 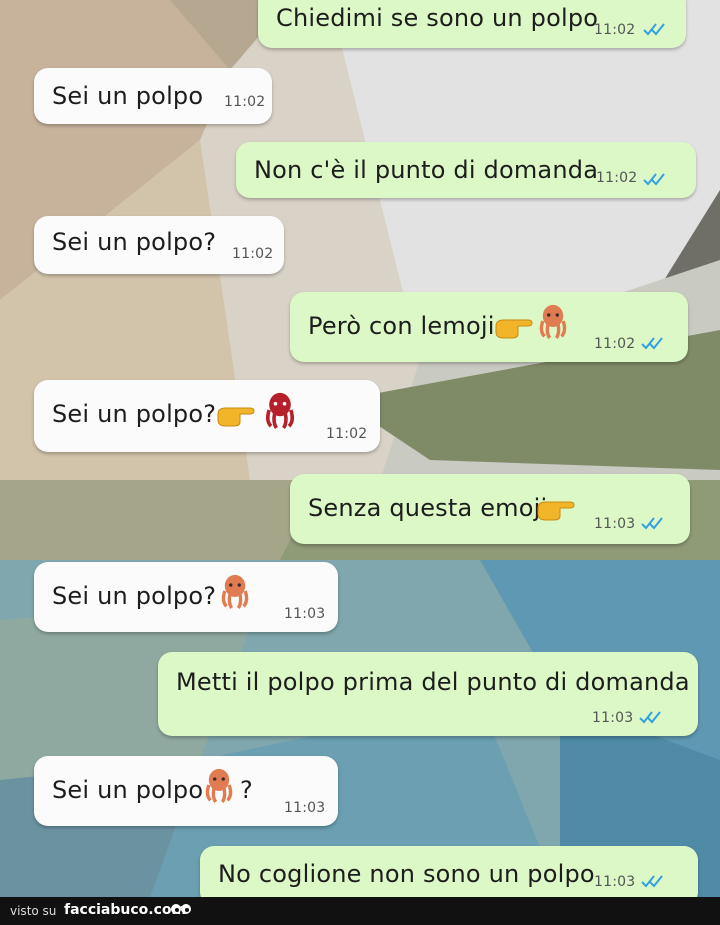 I want to click on footer-brand-link: facciabuco.com, so click(x=125, y=910).